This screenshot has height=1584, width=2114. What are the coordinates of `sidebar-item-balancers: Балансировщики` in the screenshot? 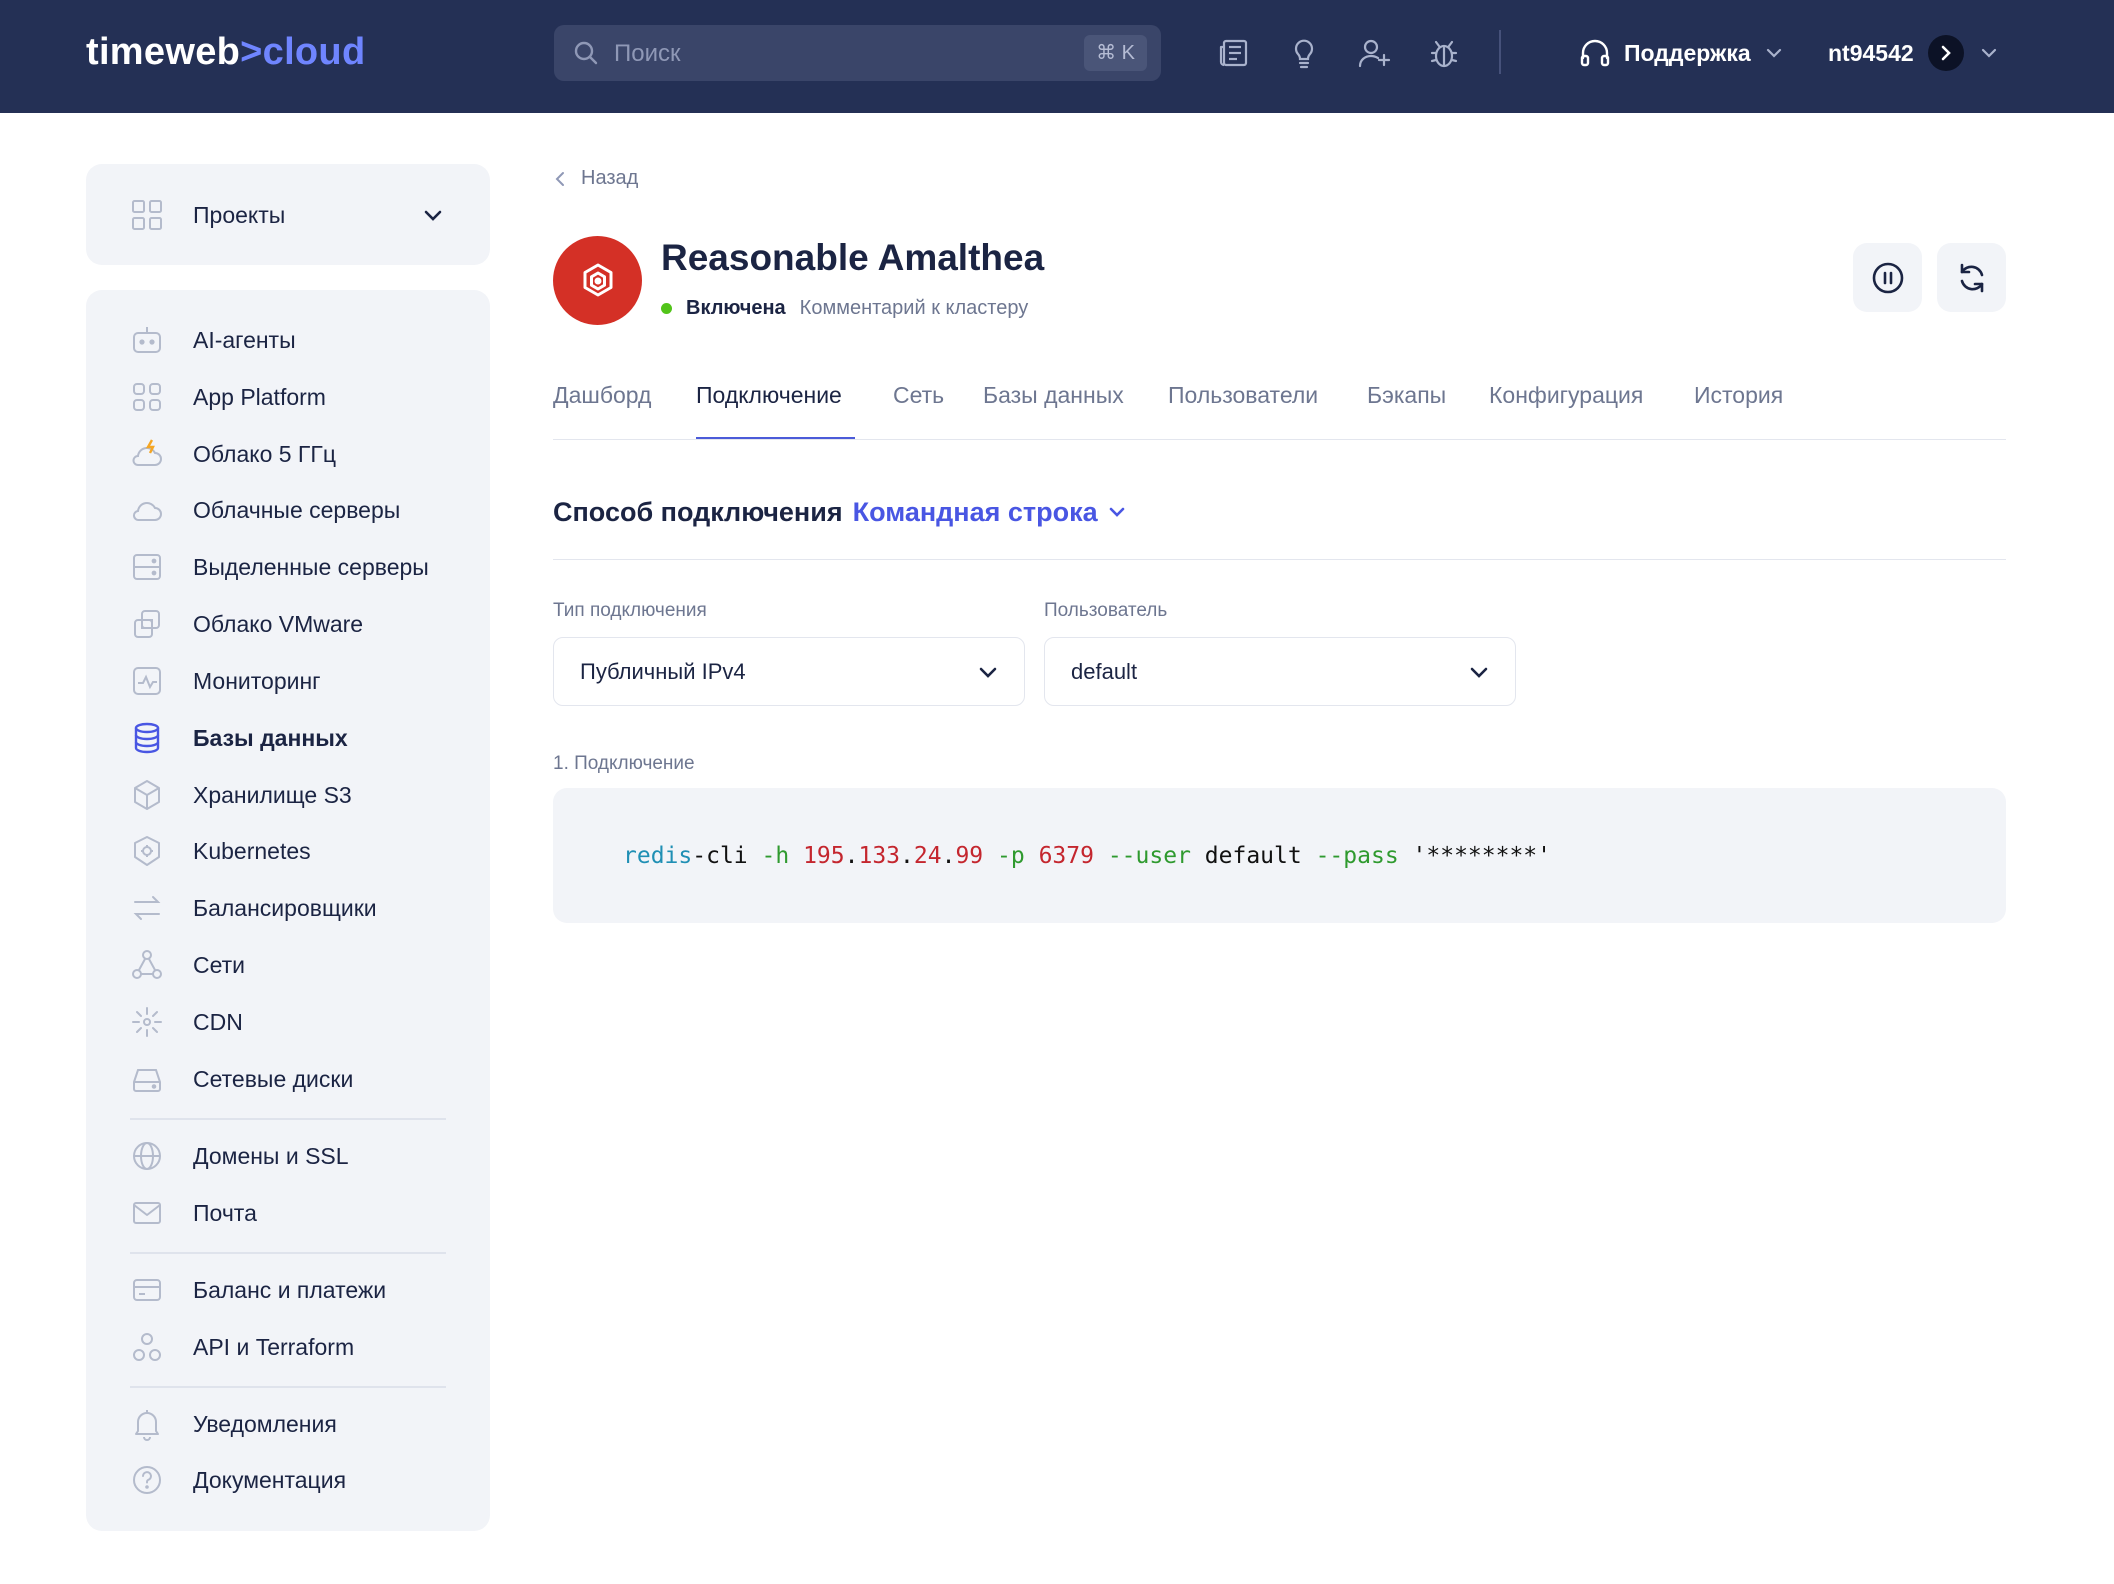 It's located at (253, 908).